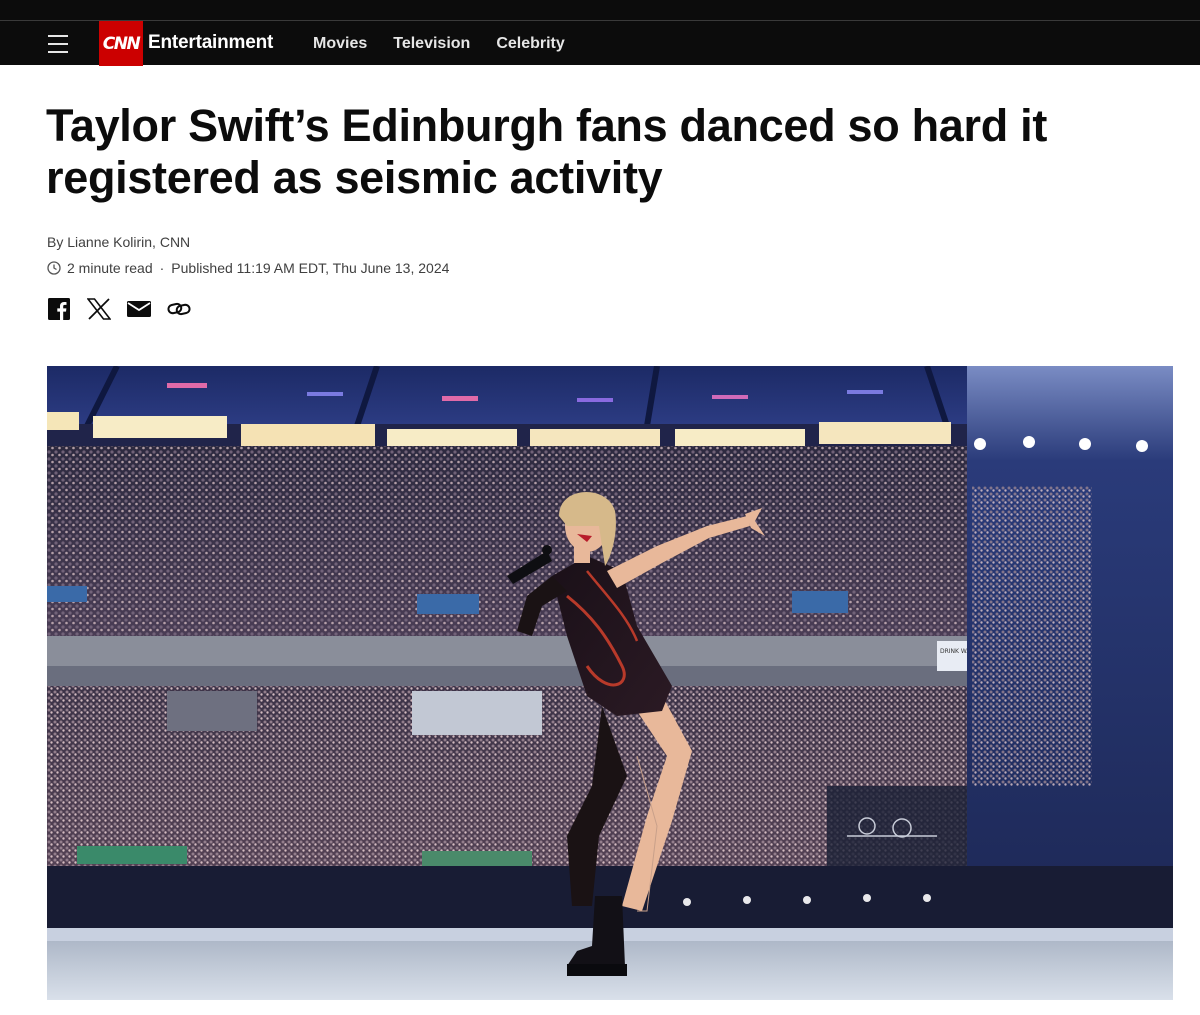 This screenshot has width=1200, height=1015. Describe the element at coordinates (210, 43) in the screenshot. I see `section-title: Entertainment` at that location.